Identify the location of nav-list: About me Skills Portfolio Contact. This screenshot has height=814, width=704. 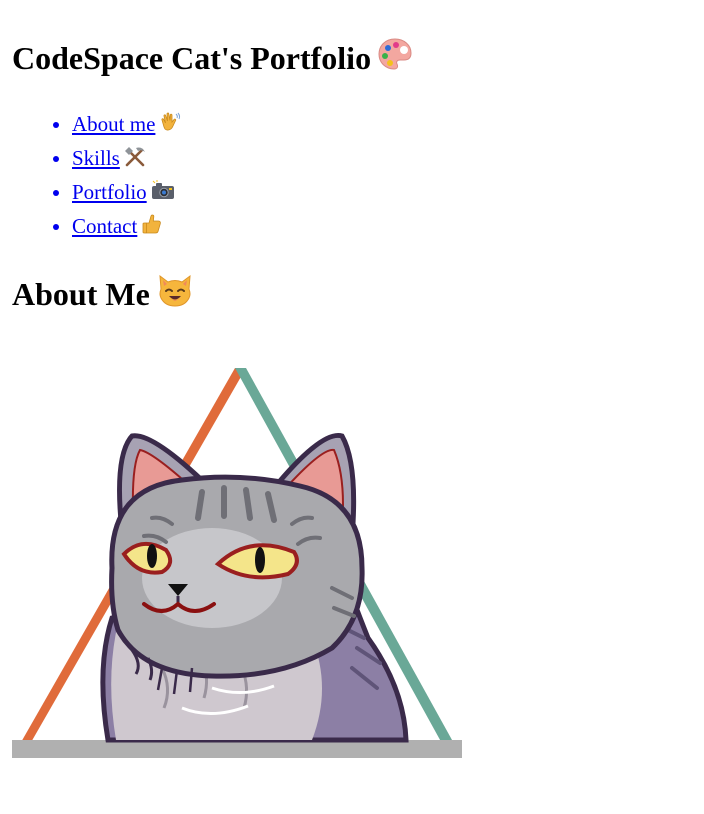
(99, 176).